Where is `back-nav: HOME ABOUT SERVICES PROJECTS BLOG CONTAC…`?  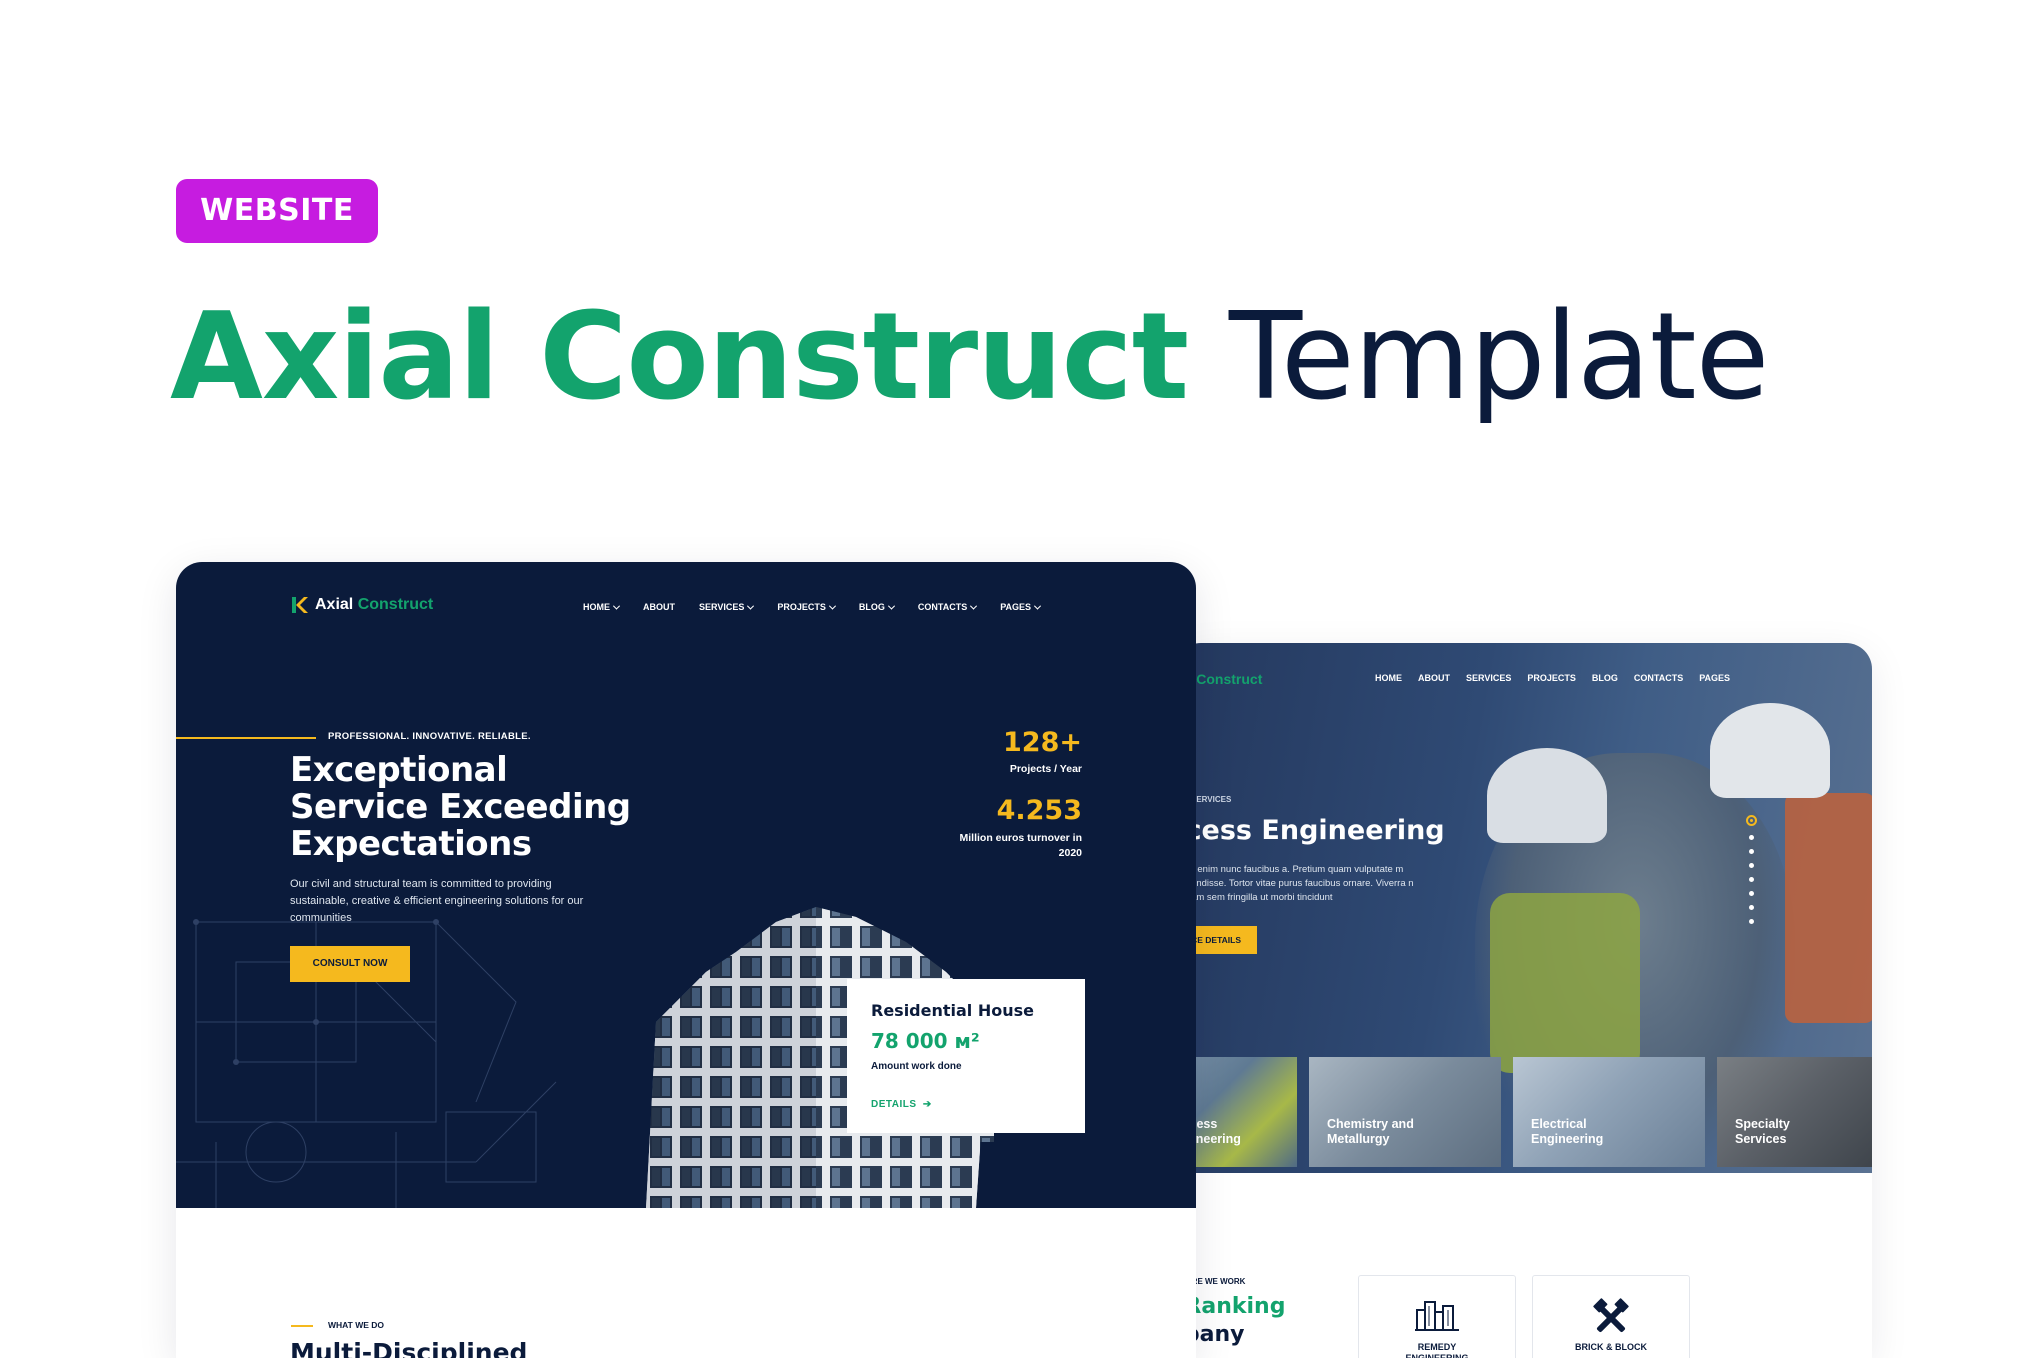
back-nav: HOME ABOUT SERVICES PROJECTS BLOG CONTAC… is located at coordinates (1552, 678).